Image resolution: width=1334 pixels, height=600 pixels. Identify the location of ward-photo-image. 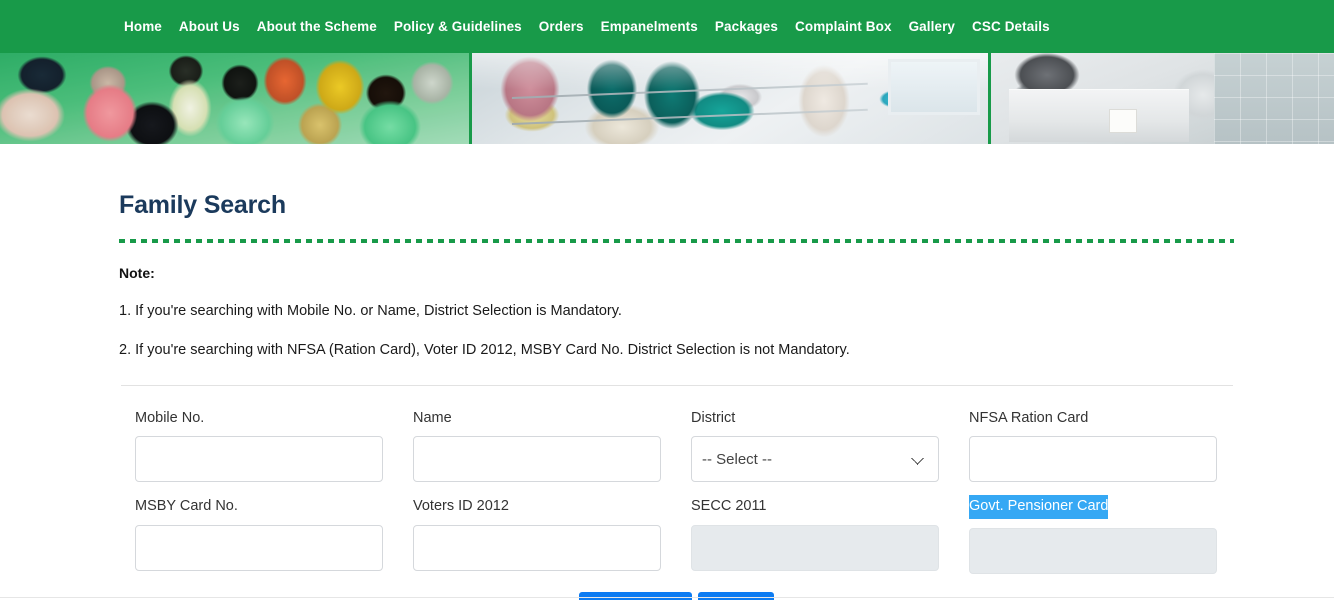
(729, 98).